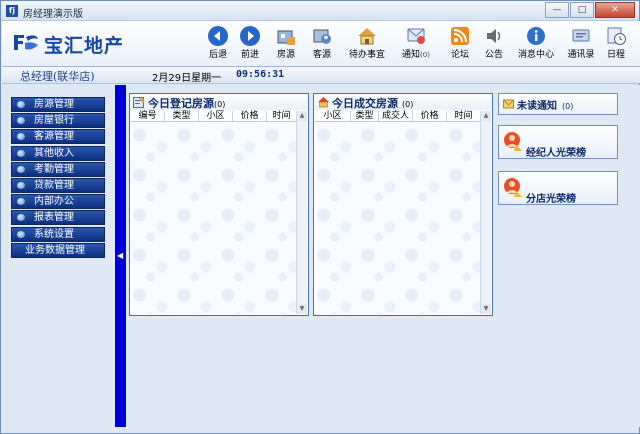 The height and width of the screenshot is (434, 640). I want to click on clients-button: 客源, so click(322, 44).